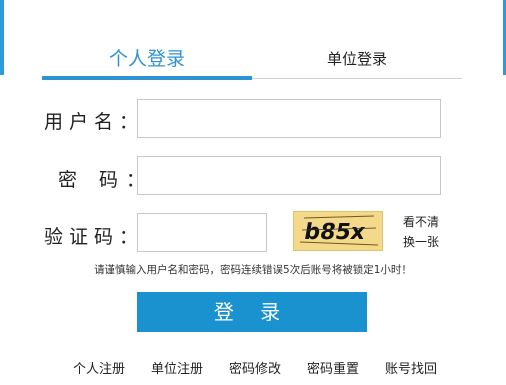 The image size is (506, 385). What do you see at coordinates (147, 78) in the screenshot?
I see `tab-active-indicator` at bounding box center [147, 78].